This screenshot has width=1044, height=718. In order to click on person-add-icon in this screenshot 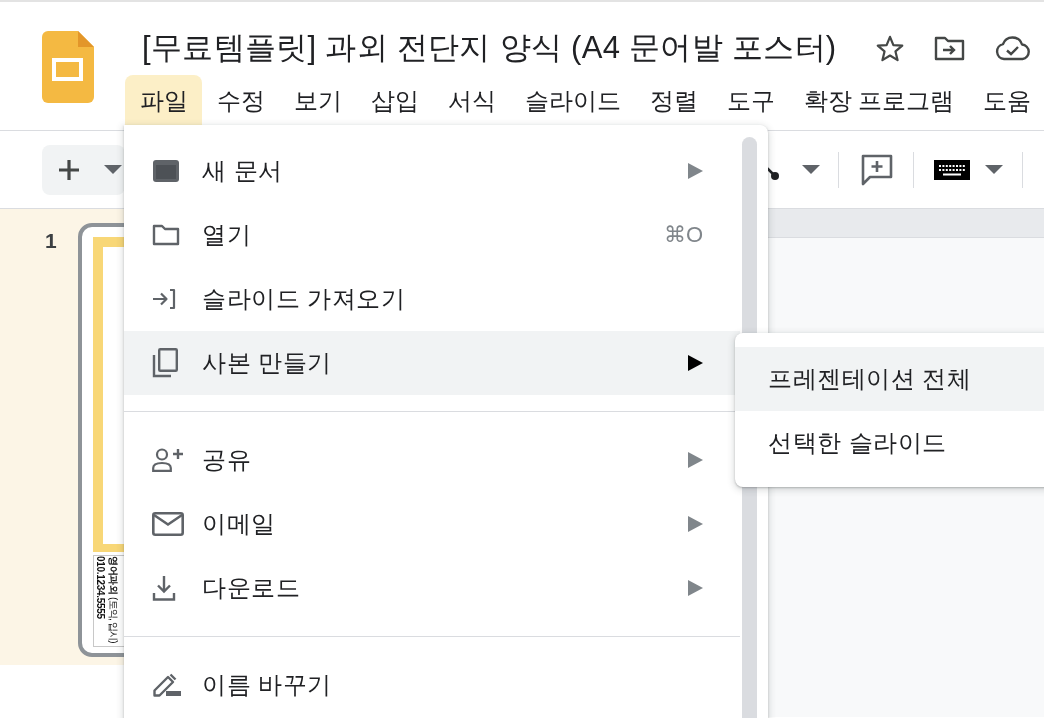, I will do `click(168, 460)`.